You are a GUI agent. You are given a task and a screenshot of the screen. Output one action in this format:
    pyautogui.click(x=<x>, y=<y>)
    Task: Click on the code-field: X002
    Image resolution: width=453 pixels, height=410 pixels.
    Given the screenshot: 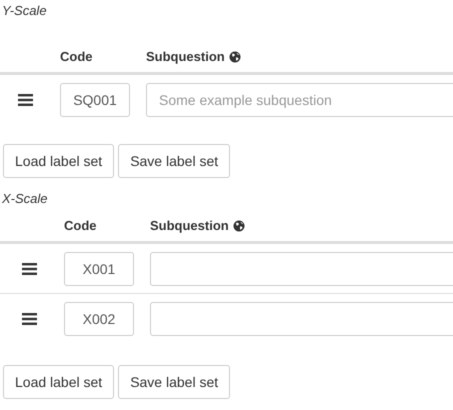 What is the action you would take?
    pyautogui.click(x=99, y=319)
    